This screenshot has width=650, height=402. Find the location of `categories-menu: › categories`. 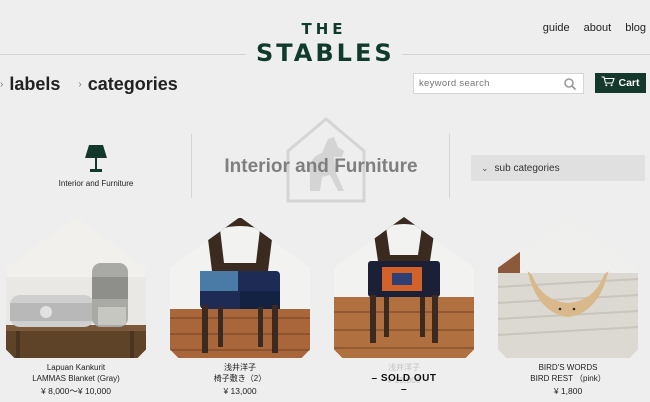

categories-menu: › categories is located at coordinates (127, 84).